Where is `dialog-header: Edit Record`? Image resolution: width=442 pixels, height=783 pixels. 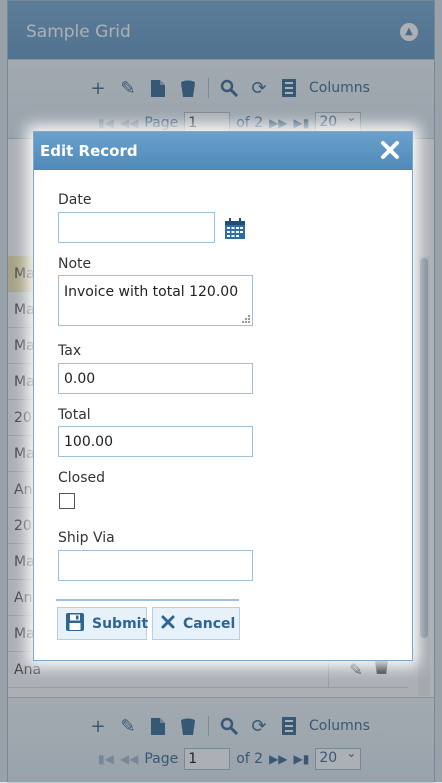 dialog-header: Edit Record is located at coordinates (223, 151).